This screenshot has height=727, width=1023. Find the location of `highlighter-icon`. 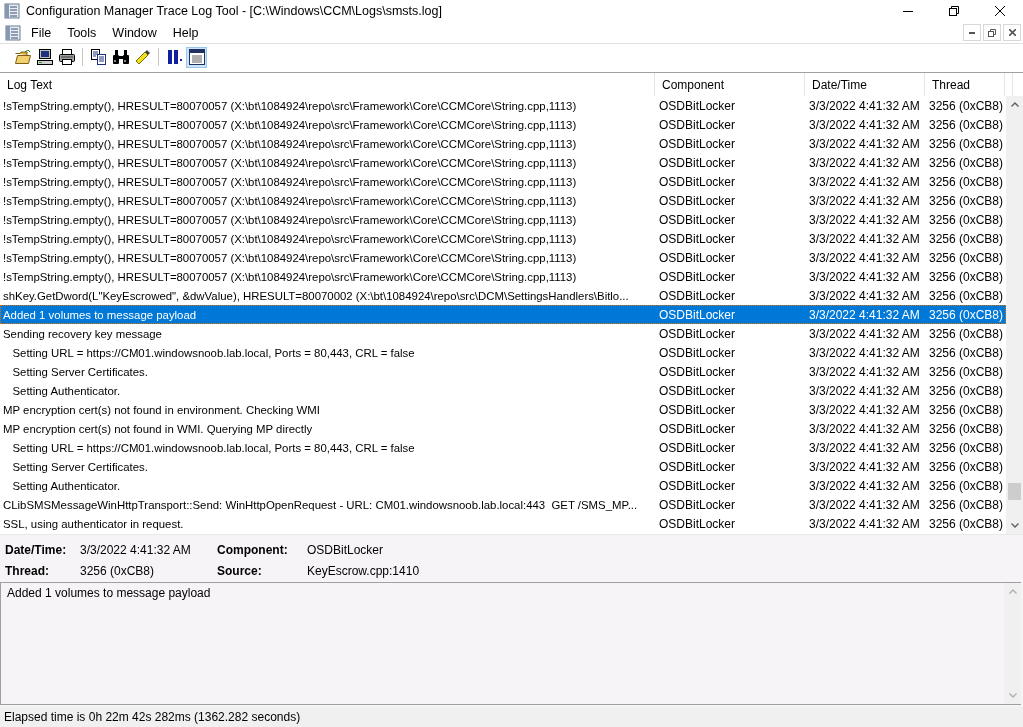

highlighter-icon is located at coordinates (142, 57).